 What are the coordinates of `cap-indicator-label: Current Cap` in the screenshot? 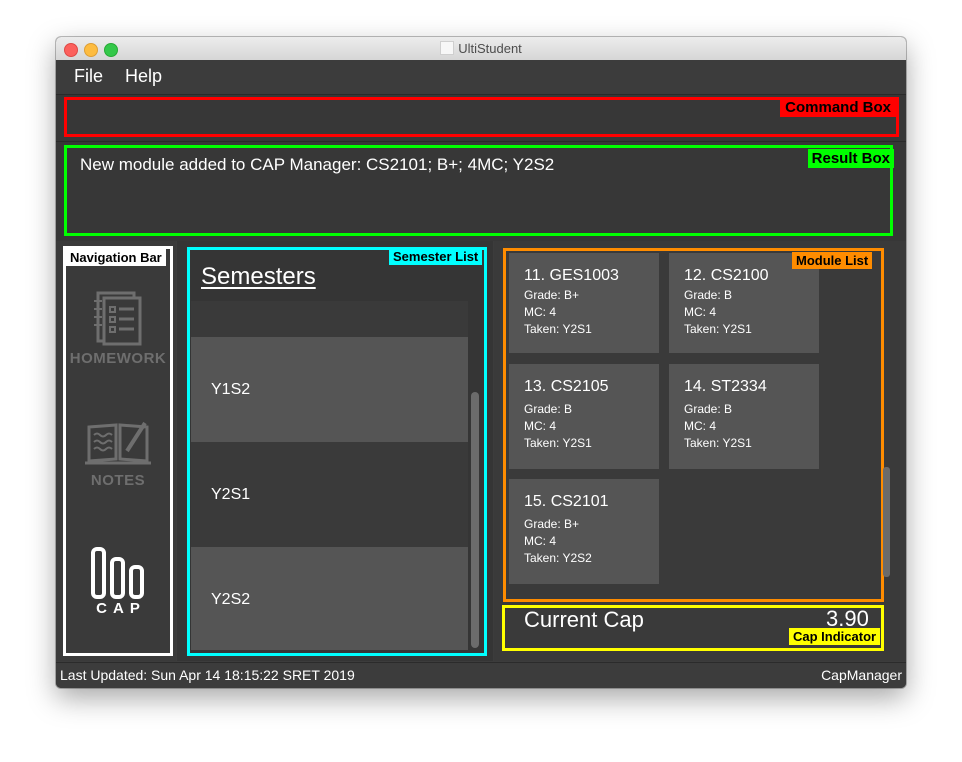 It's located at (584, 619).